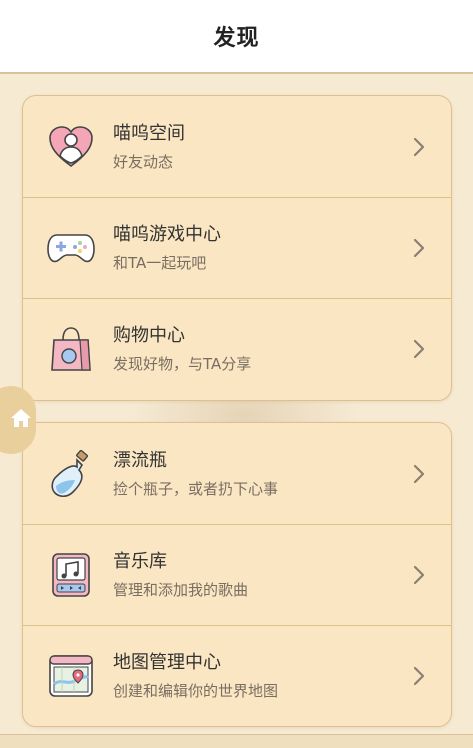 The height and width of the screenshot is (748, 473). Describe the element at coordinates (71, 575) in the screenshot. I see `music-player-icon` at that location.